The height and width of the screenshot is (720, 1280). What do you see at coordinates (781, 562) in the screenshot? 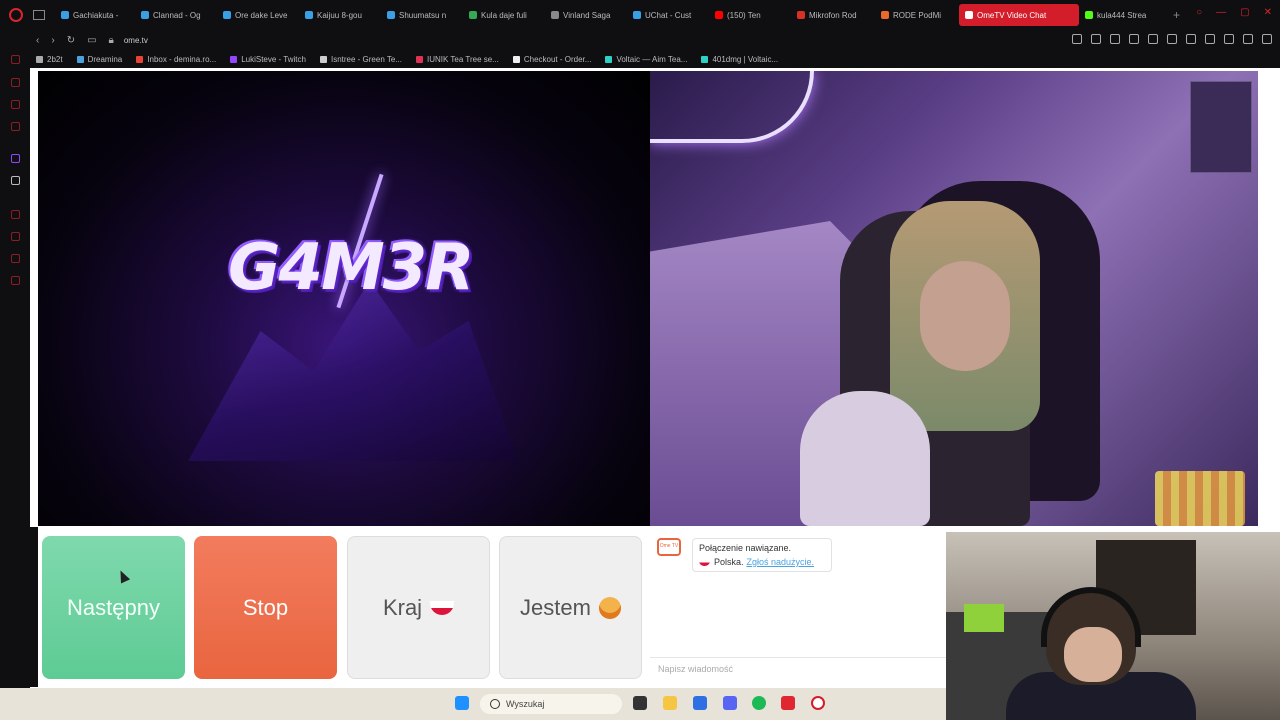
I see `report-abuse-link: Zgłoś nadużycie.` at bounding box center [781, 562].